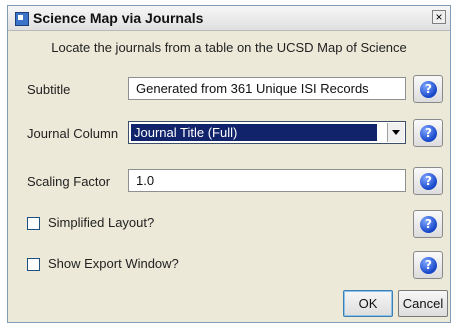 The image size is (457, 328). What do you see at coordinates (33, 264) in the screenshot?
I see `show-export-window-checkbox` at bounding box center [33, 264].